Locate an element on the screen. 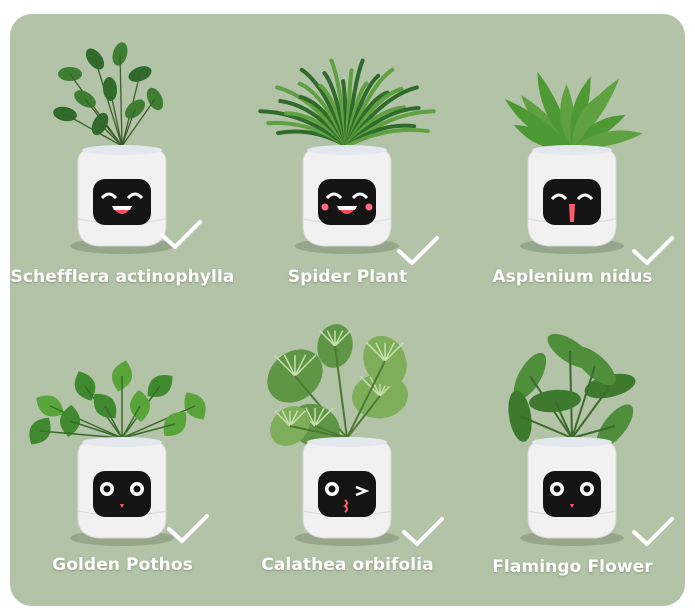 This screenshot has width=695, height=616. plant-name-label: Flamingo Flower is located at coordinates (572, 567).